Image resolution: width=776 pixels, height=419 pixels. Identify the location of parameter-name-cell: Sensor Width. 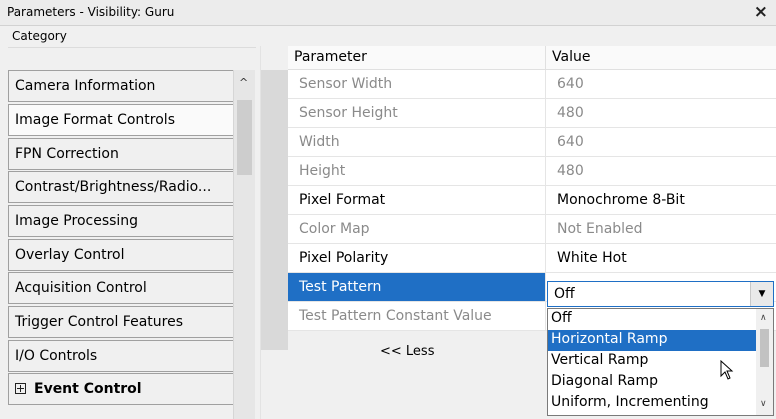
(417, 84).